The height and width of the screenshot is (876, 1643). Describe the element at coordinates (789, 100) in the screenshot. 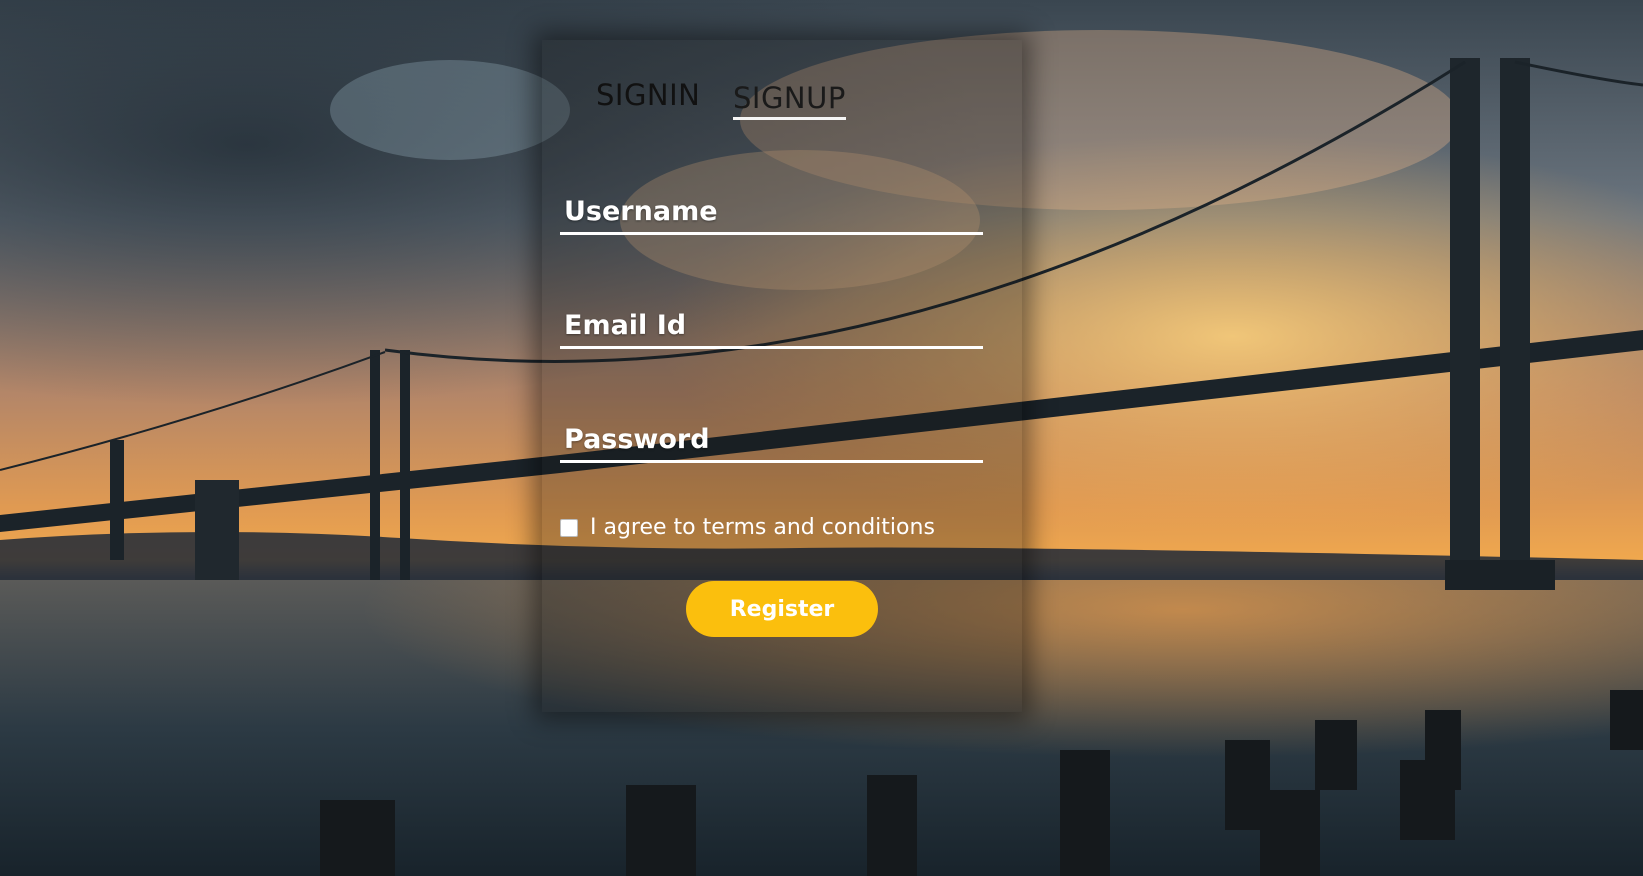

I see `tab-signup: SIGNUP` at that location.